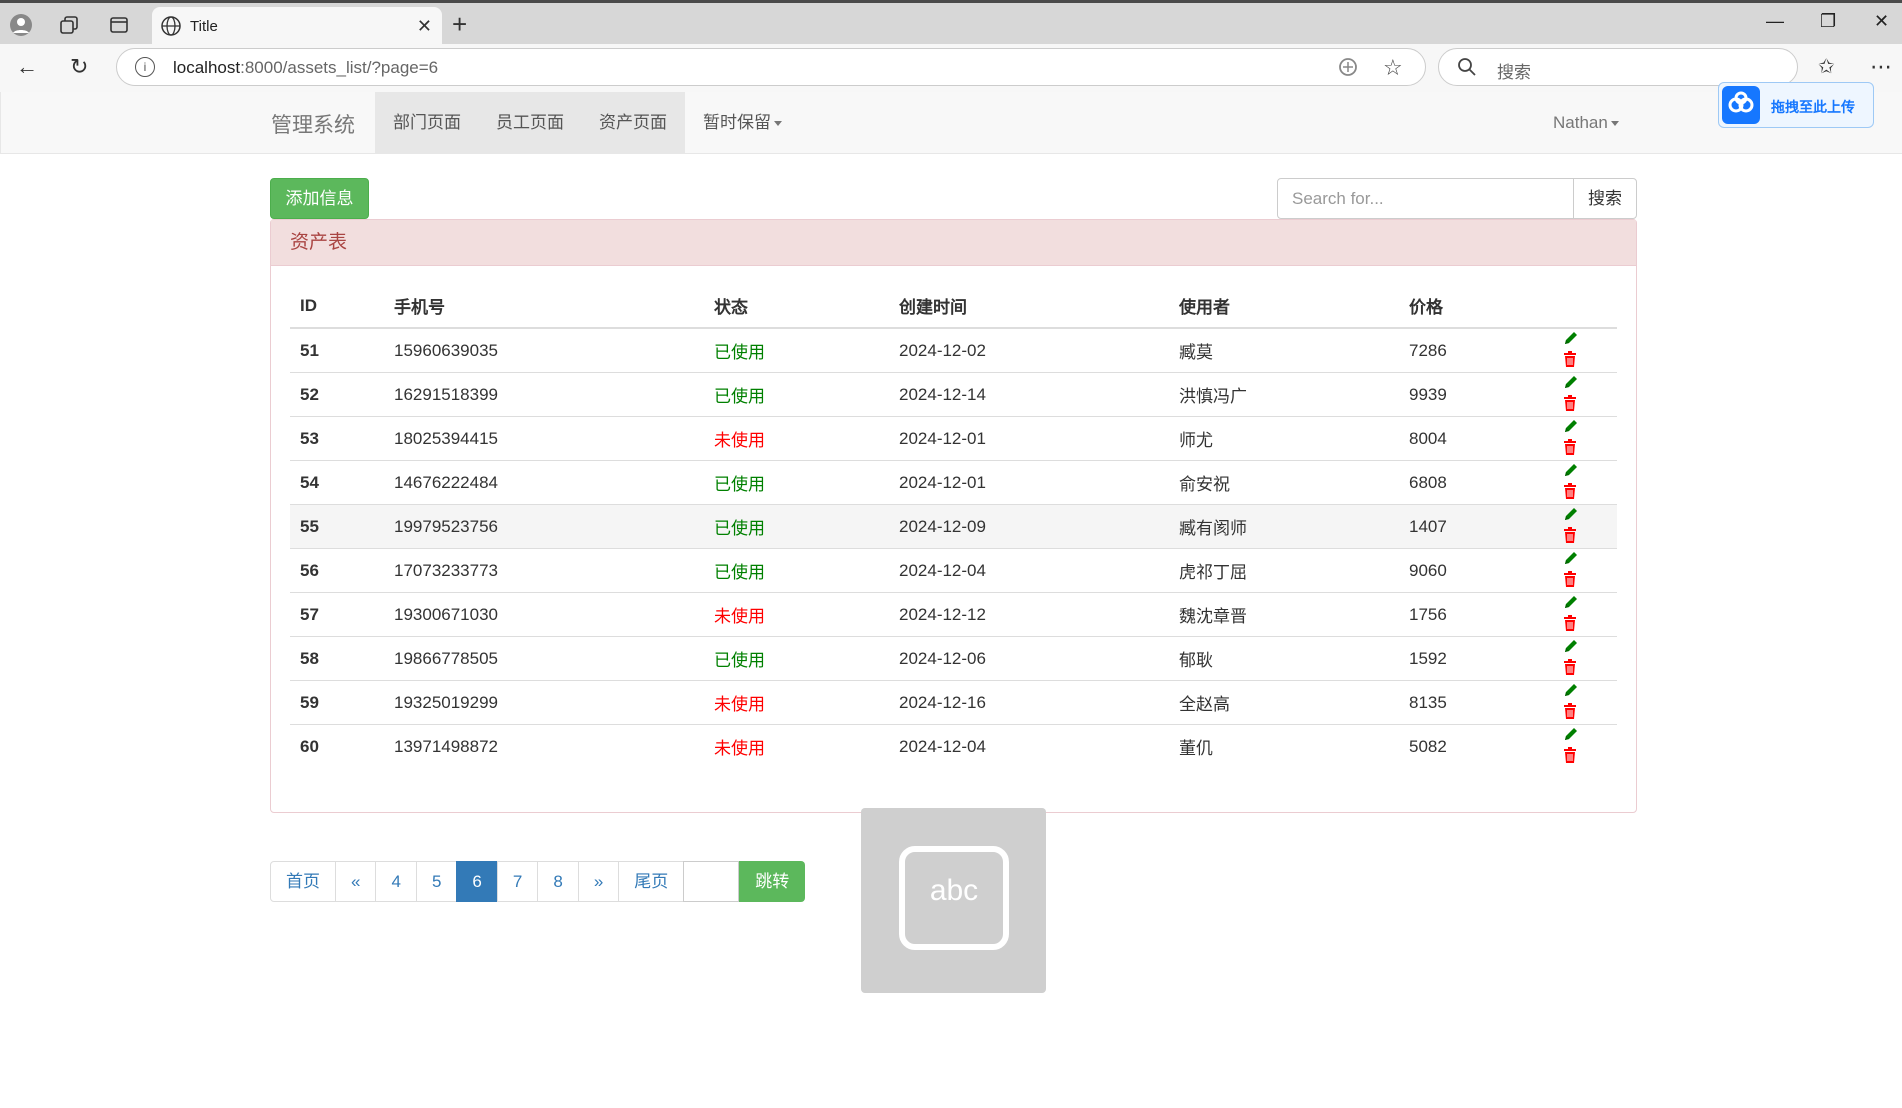 The width and height of the screenshot is (1902, 1108). Describe the element at coordinates (1284, 394) in the screenshot. I see `cell-user: 洪慎冯广` at that location.